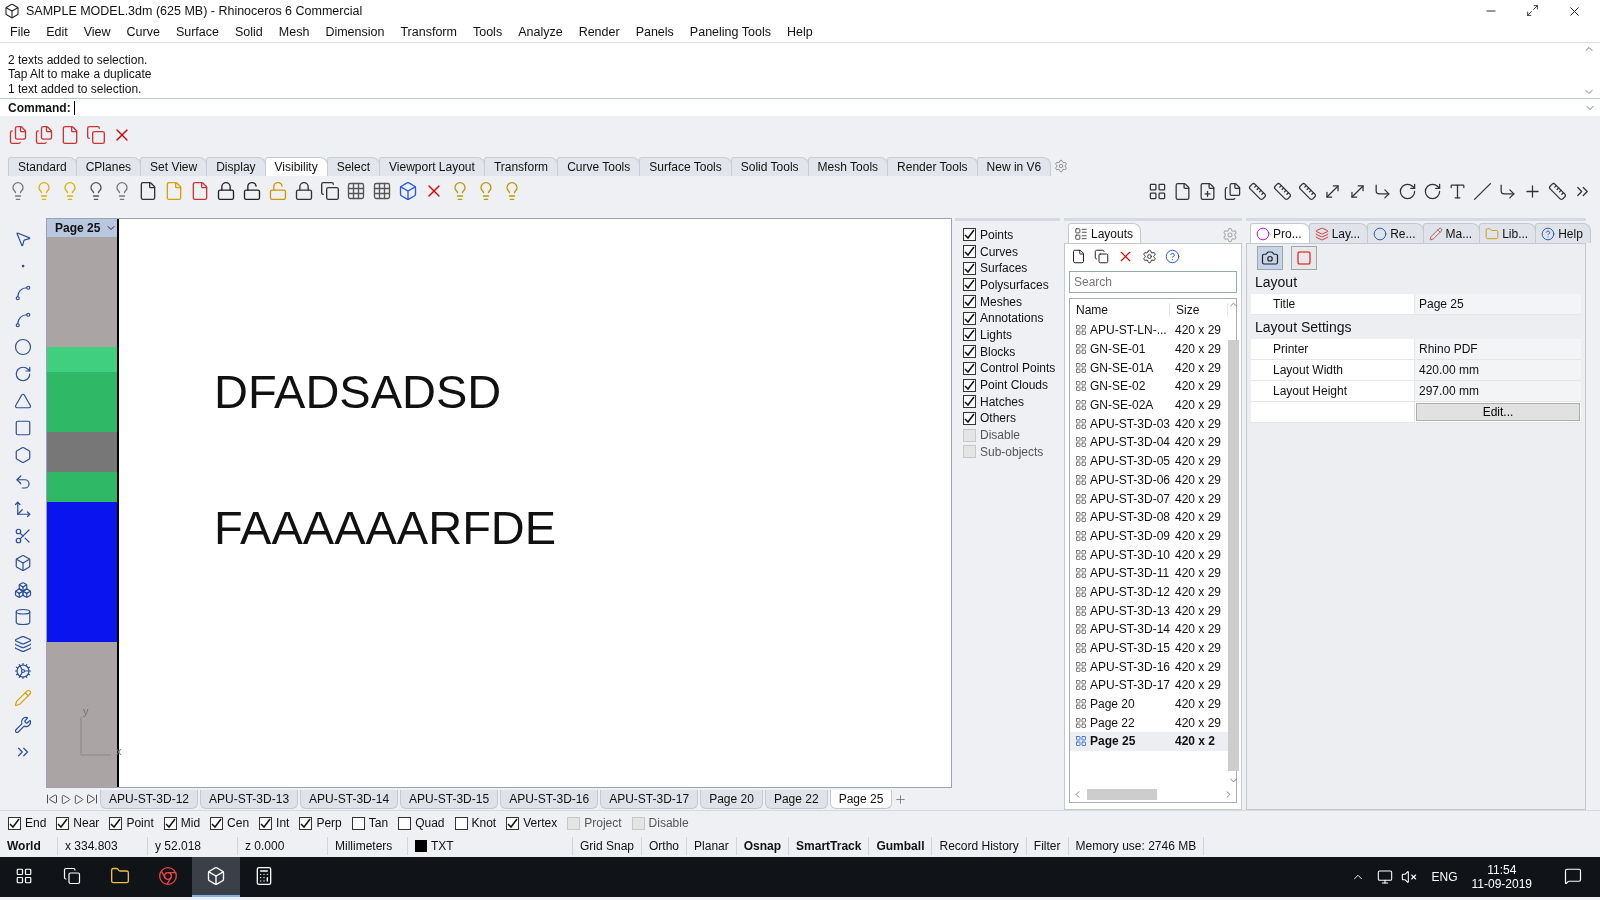 The width and height of the screenshot is (1600, 900). What do you see at coordinates (769, 166) in the screenshot?
I see `toolbar-tab: Solid Tools` at bounding box center [769, 166].